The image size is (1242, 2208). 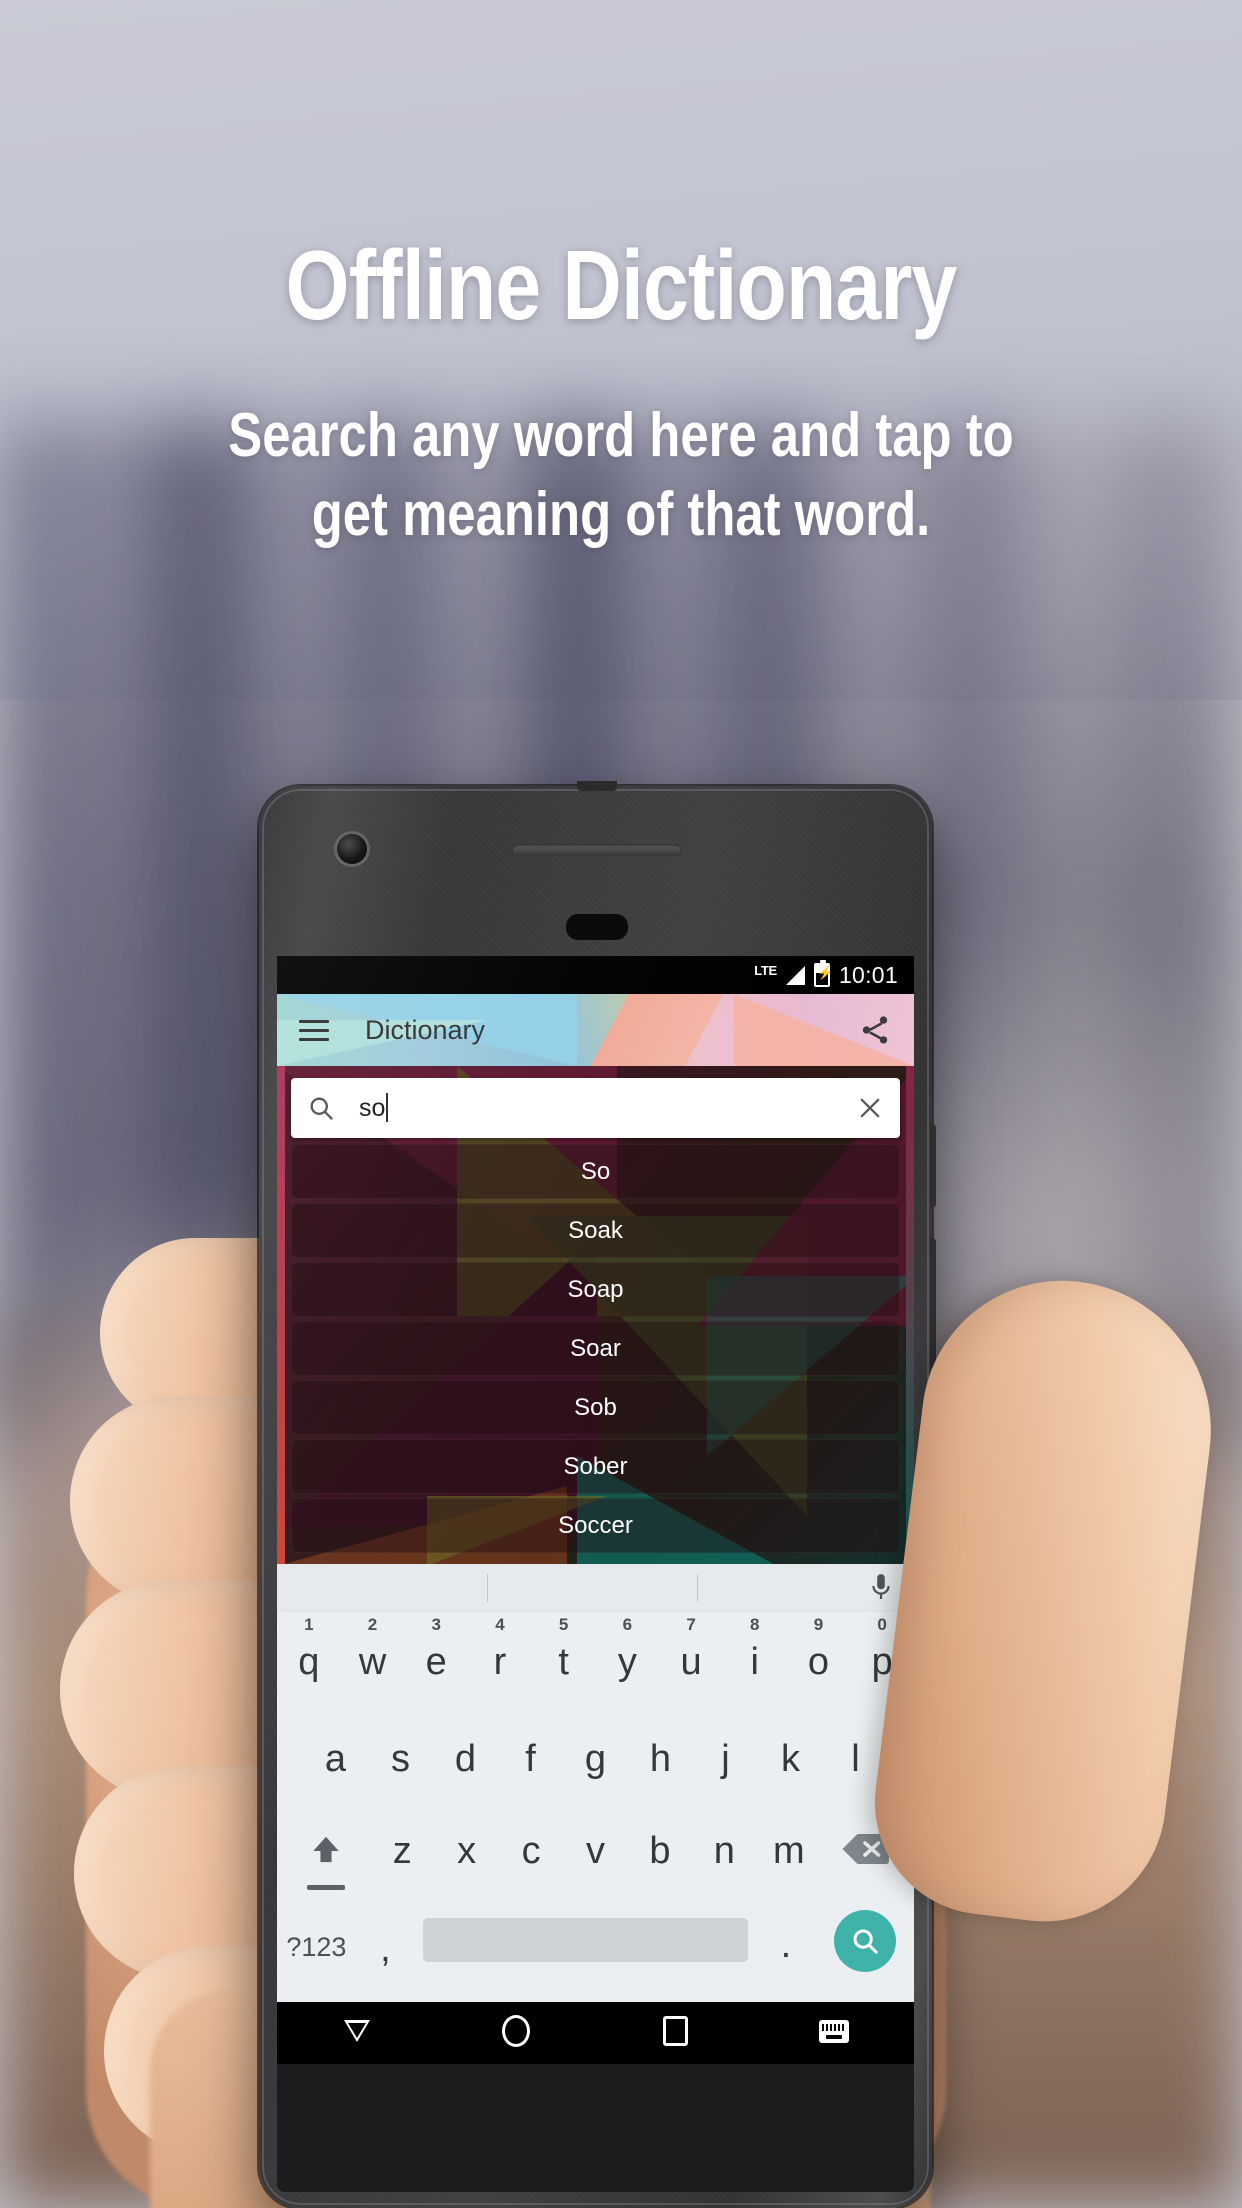 What do you see at coordinates (855, 1748) in the screenshot?
I see `key-l: l` at bounding box center [855, 1748].